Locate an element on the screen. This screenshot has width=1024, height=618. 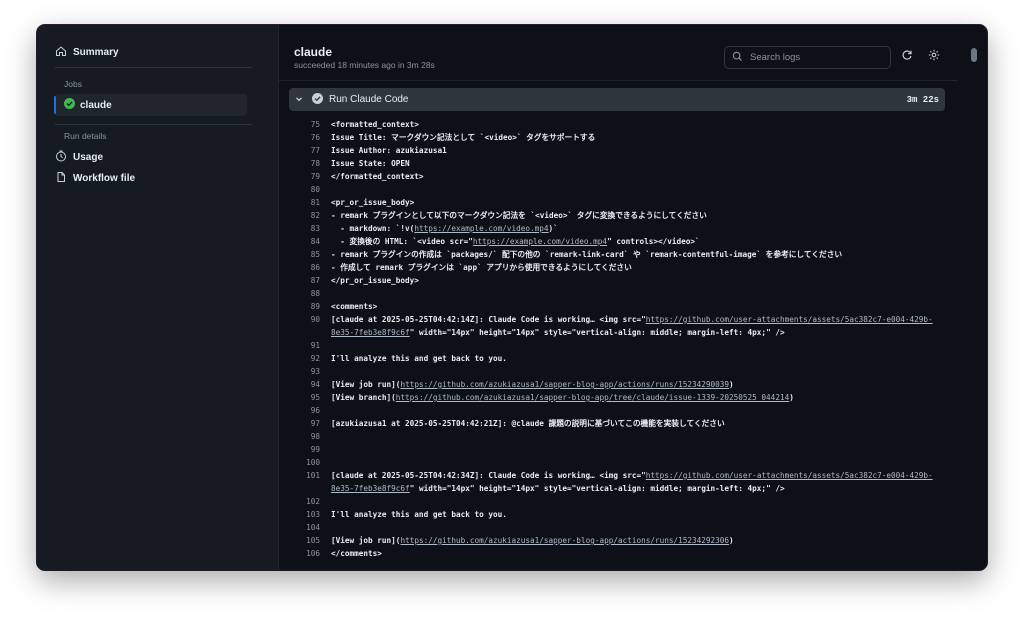
line-number: 100 is located at coordinates (304, 462).